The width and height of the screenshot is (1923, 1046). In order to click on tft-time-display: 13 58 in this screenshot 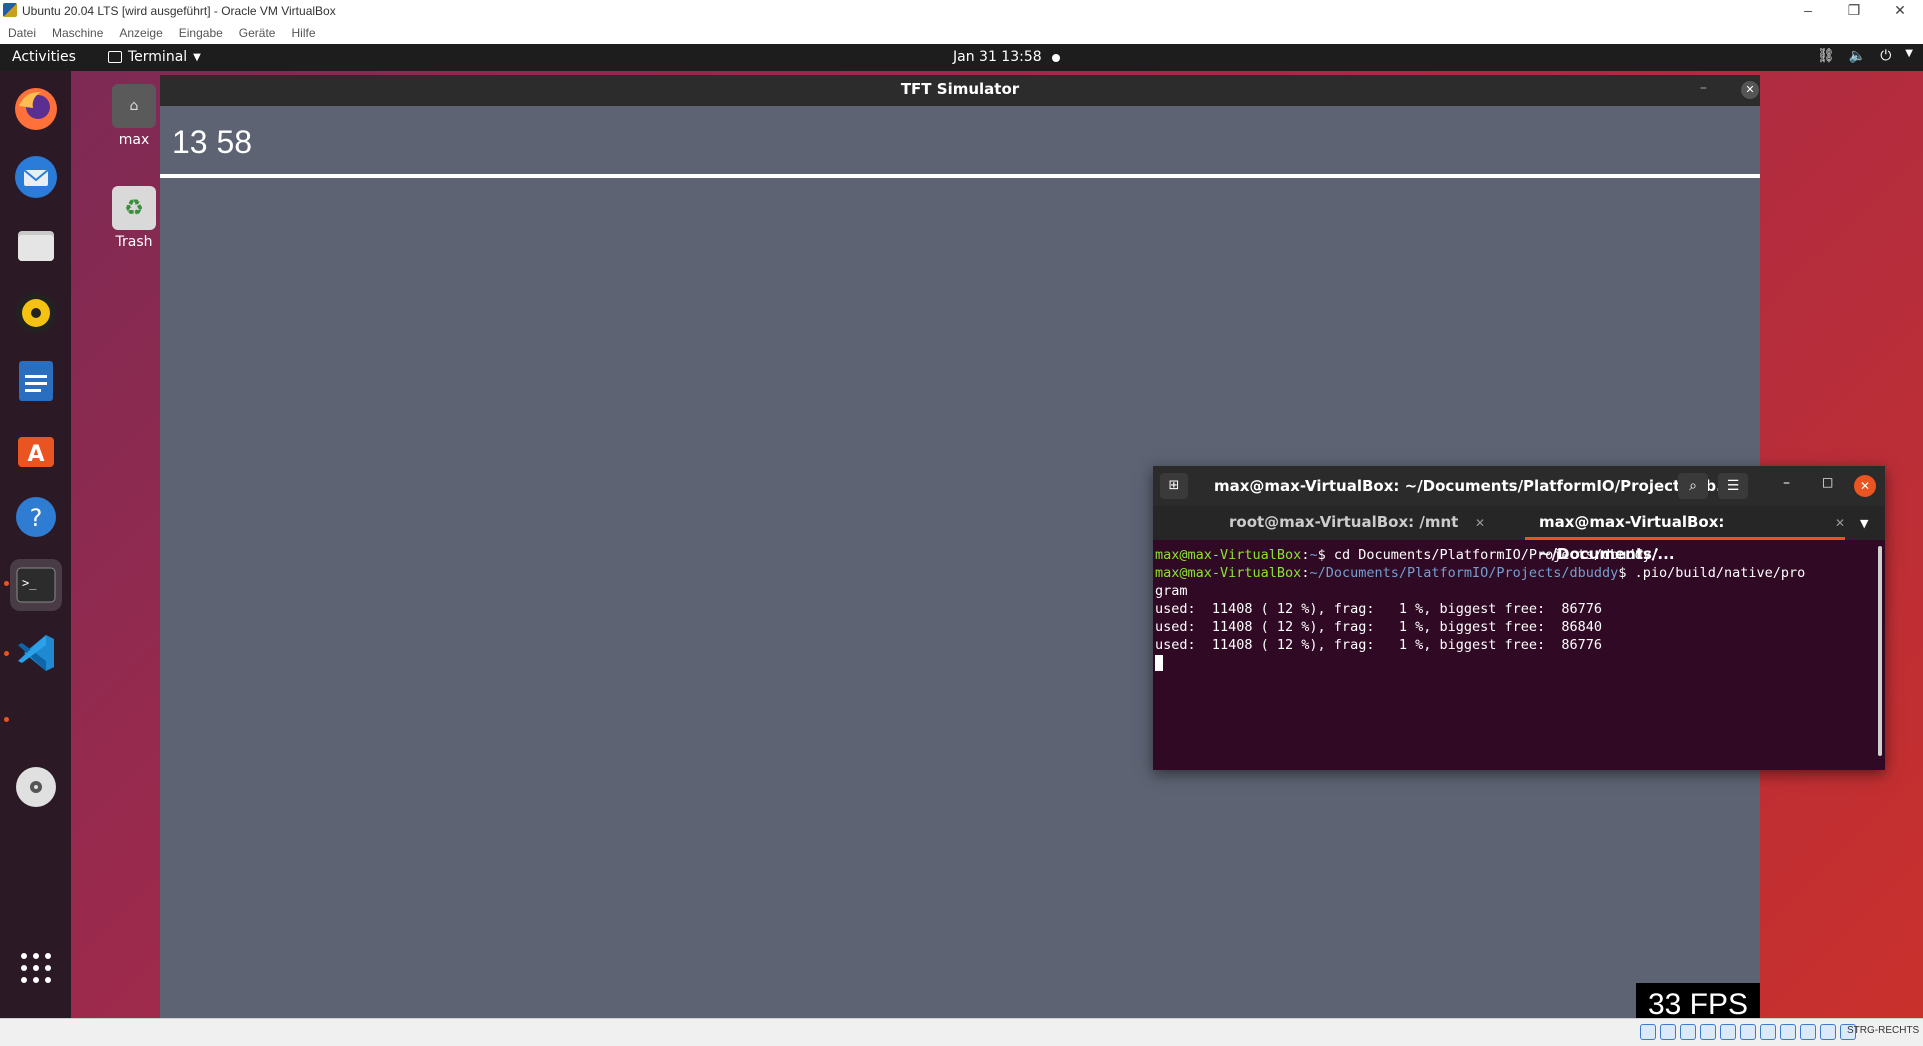, I will do `click(212, 142)`.